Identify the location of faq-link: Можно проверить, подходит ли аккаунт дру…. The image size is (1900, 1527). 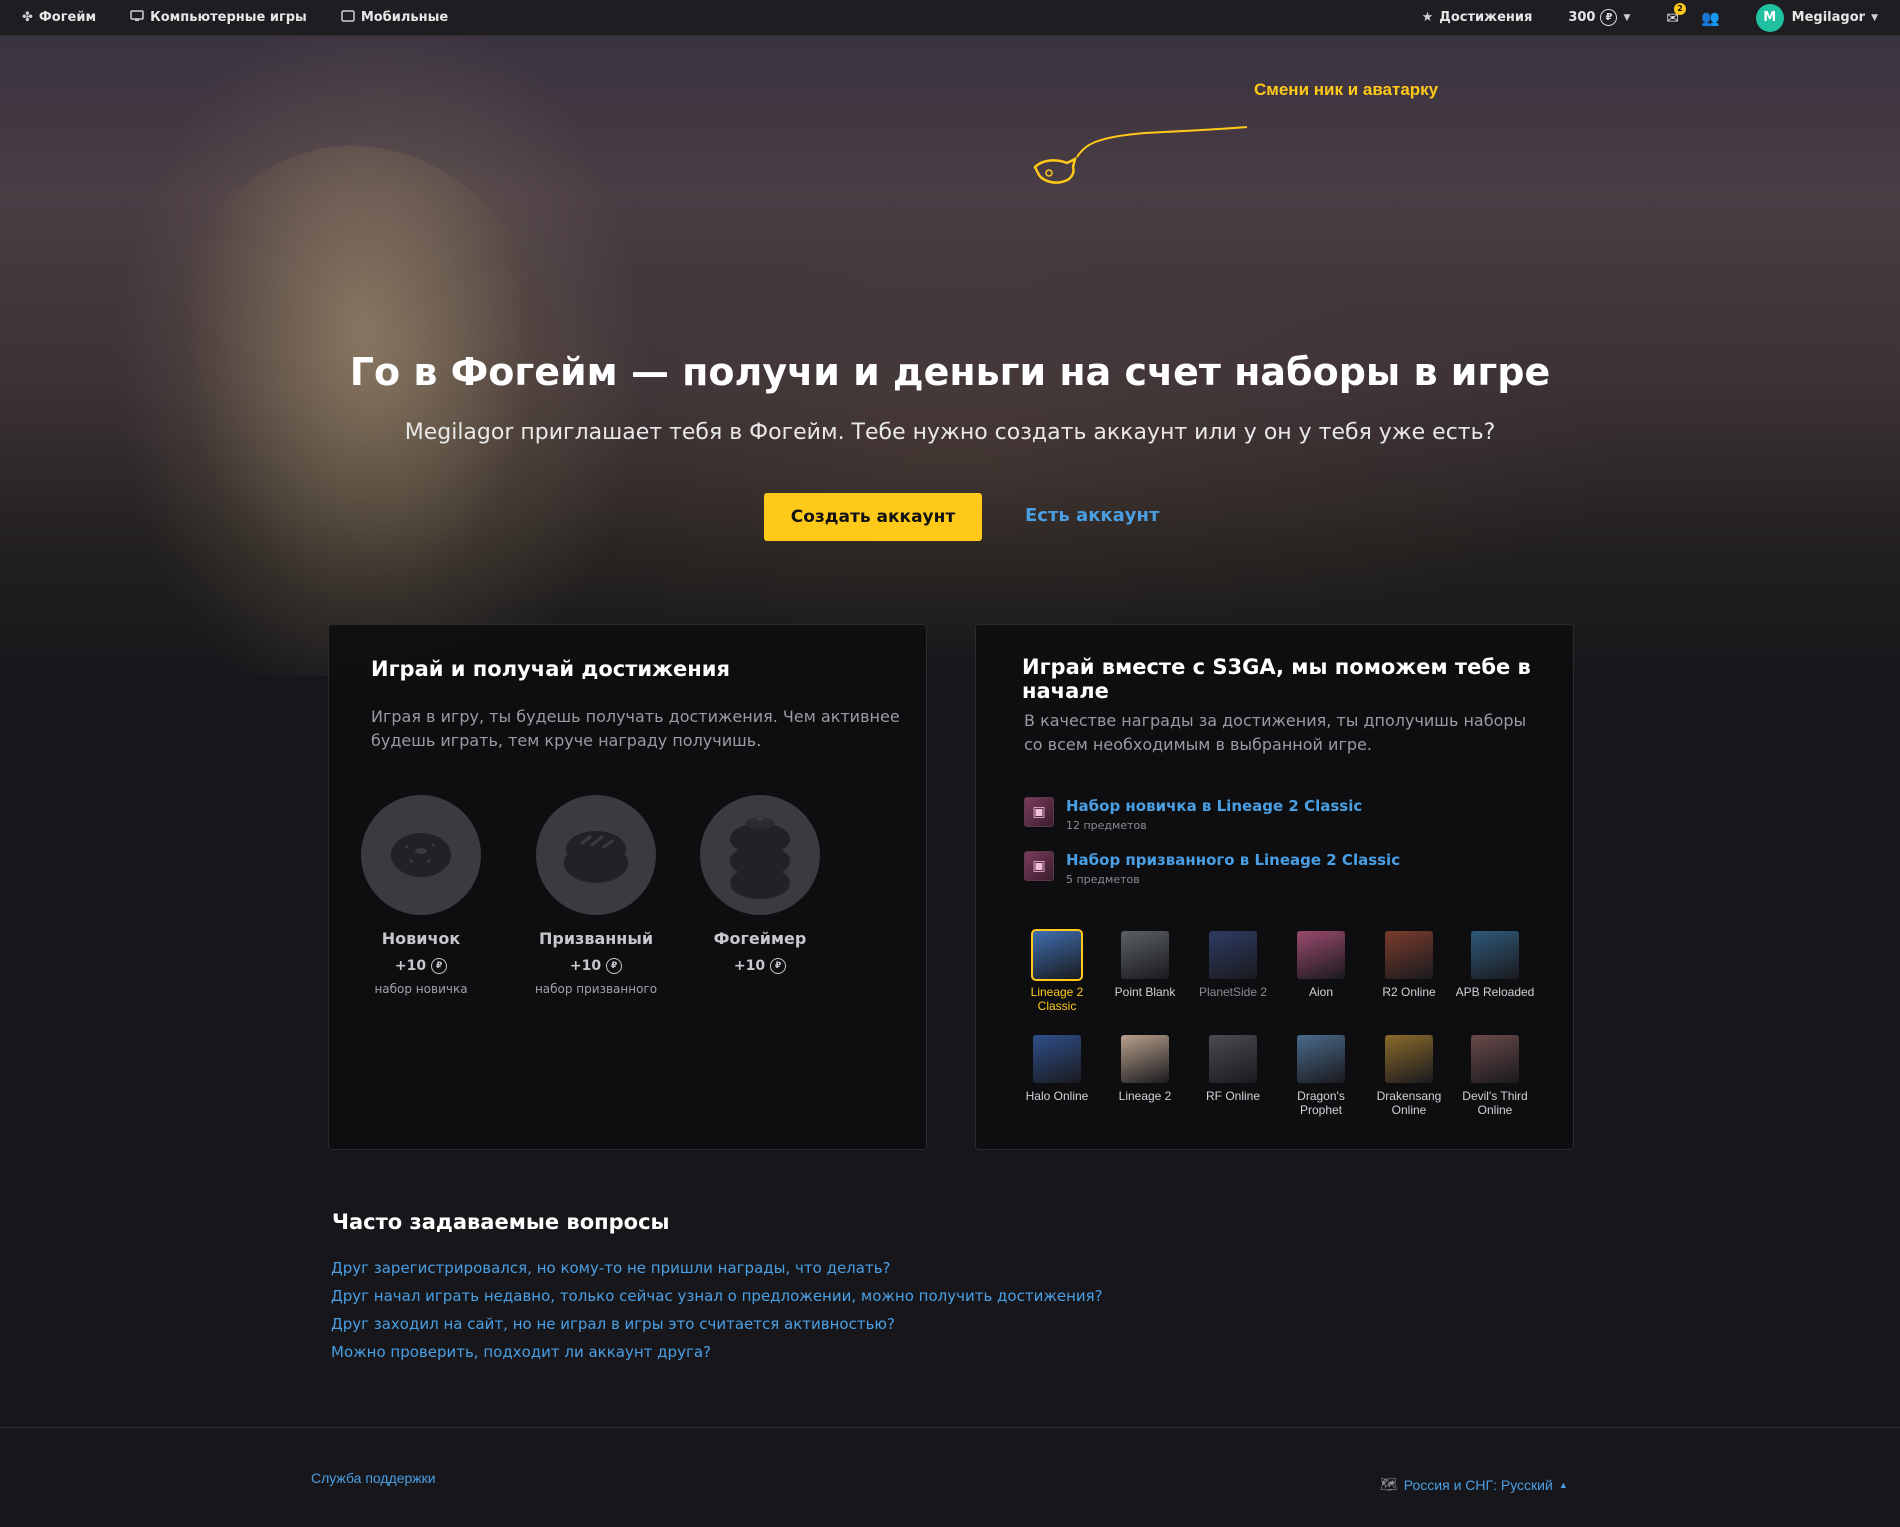
(717, 1356).